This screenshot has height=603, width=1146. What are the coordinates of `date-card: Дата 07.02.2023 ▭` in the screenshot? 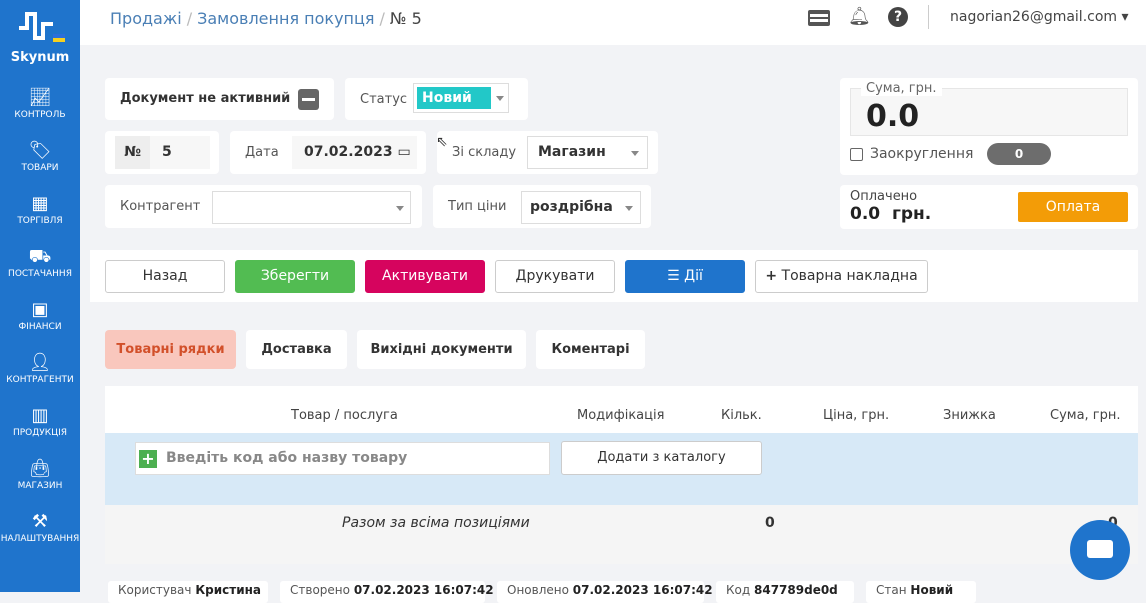 It's located at (328, 152).